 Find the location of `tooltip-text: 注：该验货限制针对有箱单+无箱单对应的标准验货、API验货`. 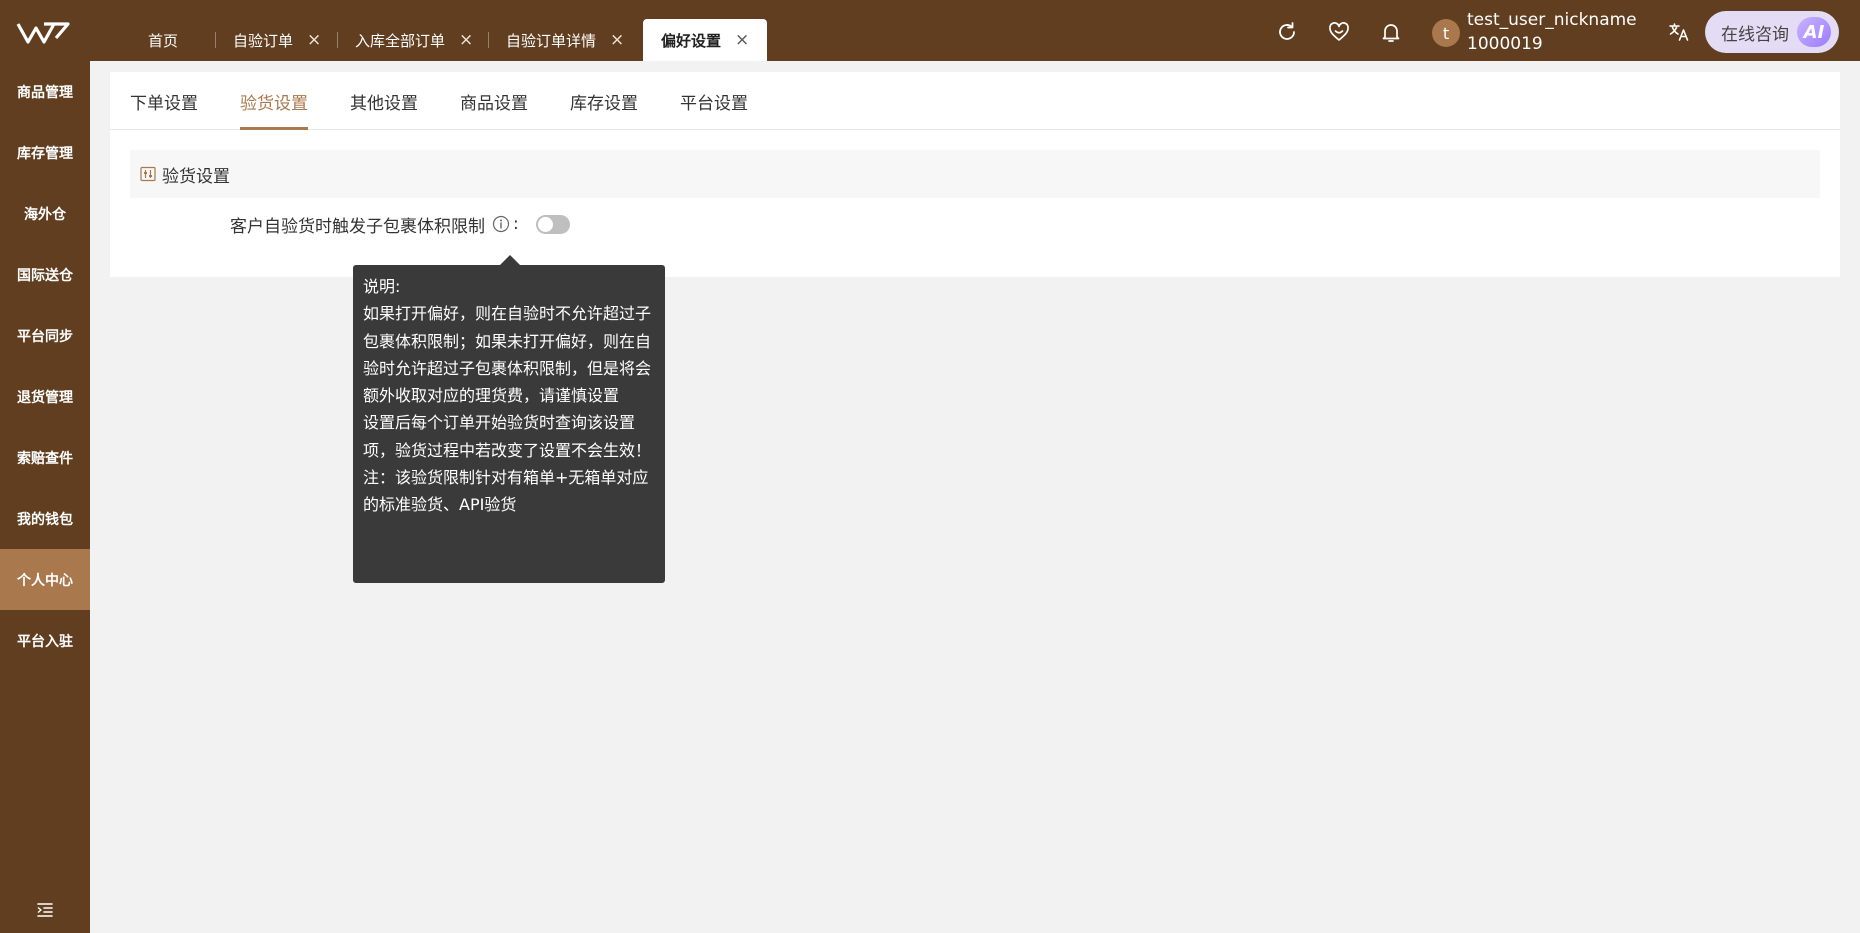

tooltip-text: 注：该验货限制针对有箱单+无箱单对应的标准验货、API验货 is located at coordinates (506, 491).